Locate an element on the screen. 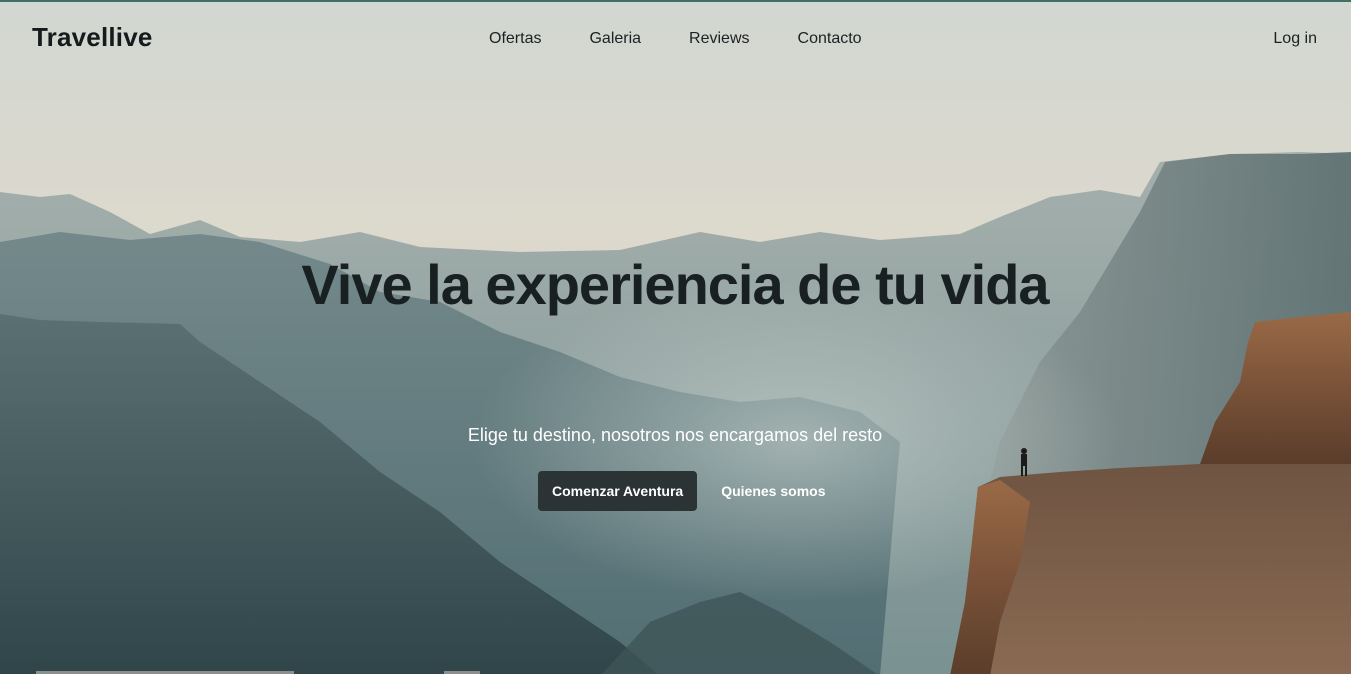 This screenshot has width=1351, height=674. main-nav: Ofertas Galeria Reviews Contacto is located at coordinates (675, 39).